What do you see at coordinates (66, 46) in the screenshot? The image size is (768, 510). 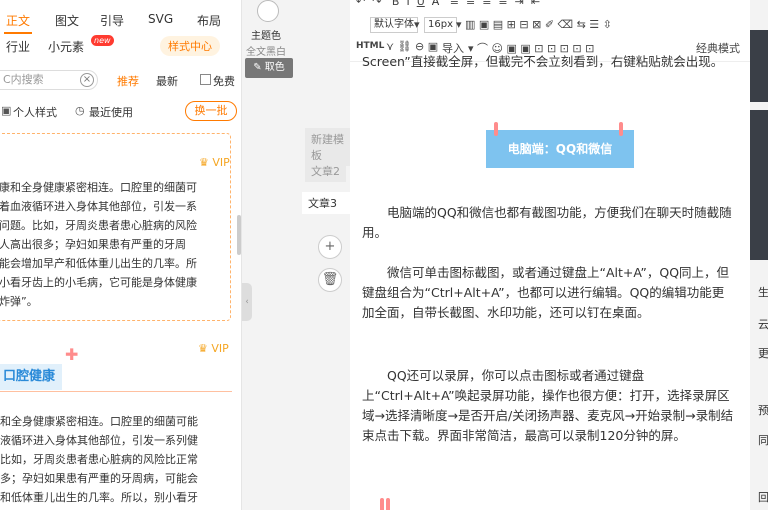 I see `category-small-elements: 小元素` at bounding box center [66, 46].